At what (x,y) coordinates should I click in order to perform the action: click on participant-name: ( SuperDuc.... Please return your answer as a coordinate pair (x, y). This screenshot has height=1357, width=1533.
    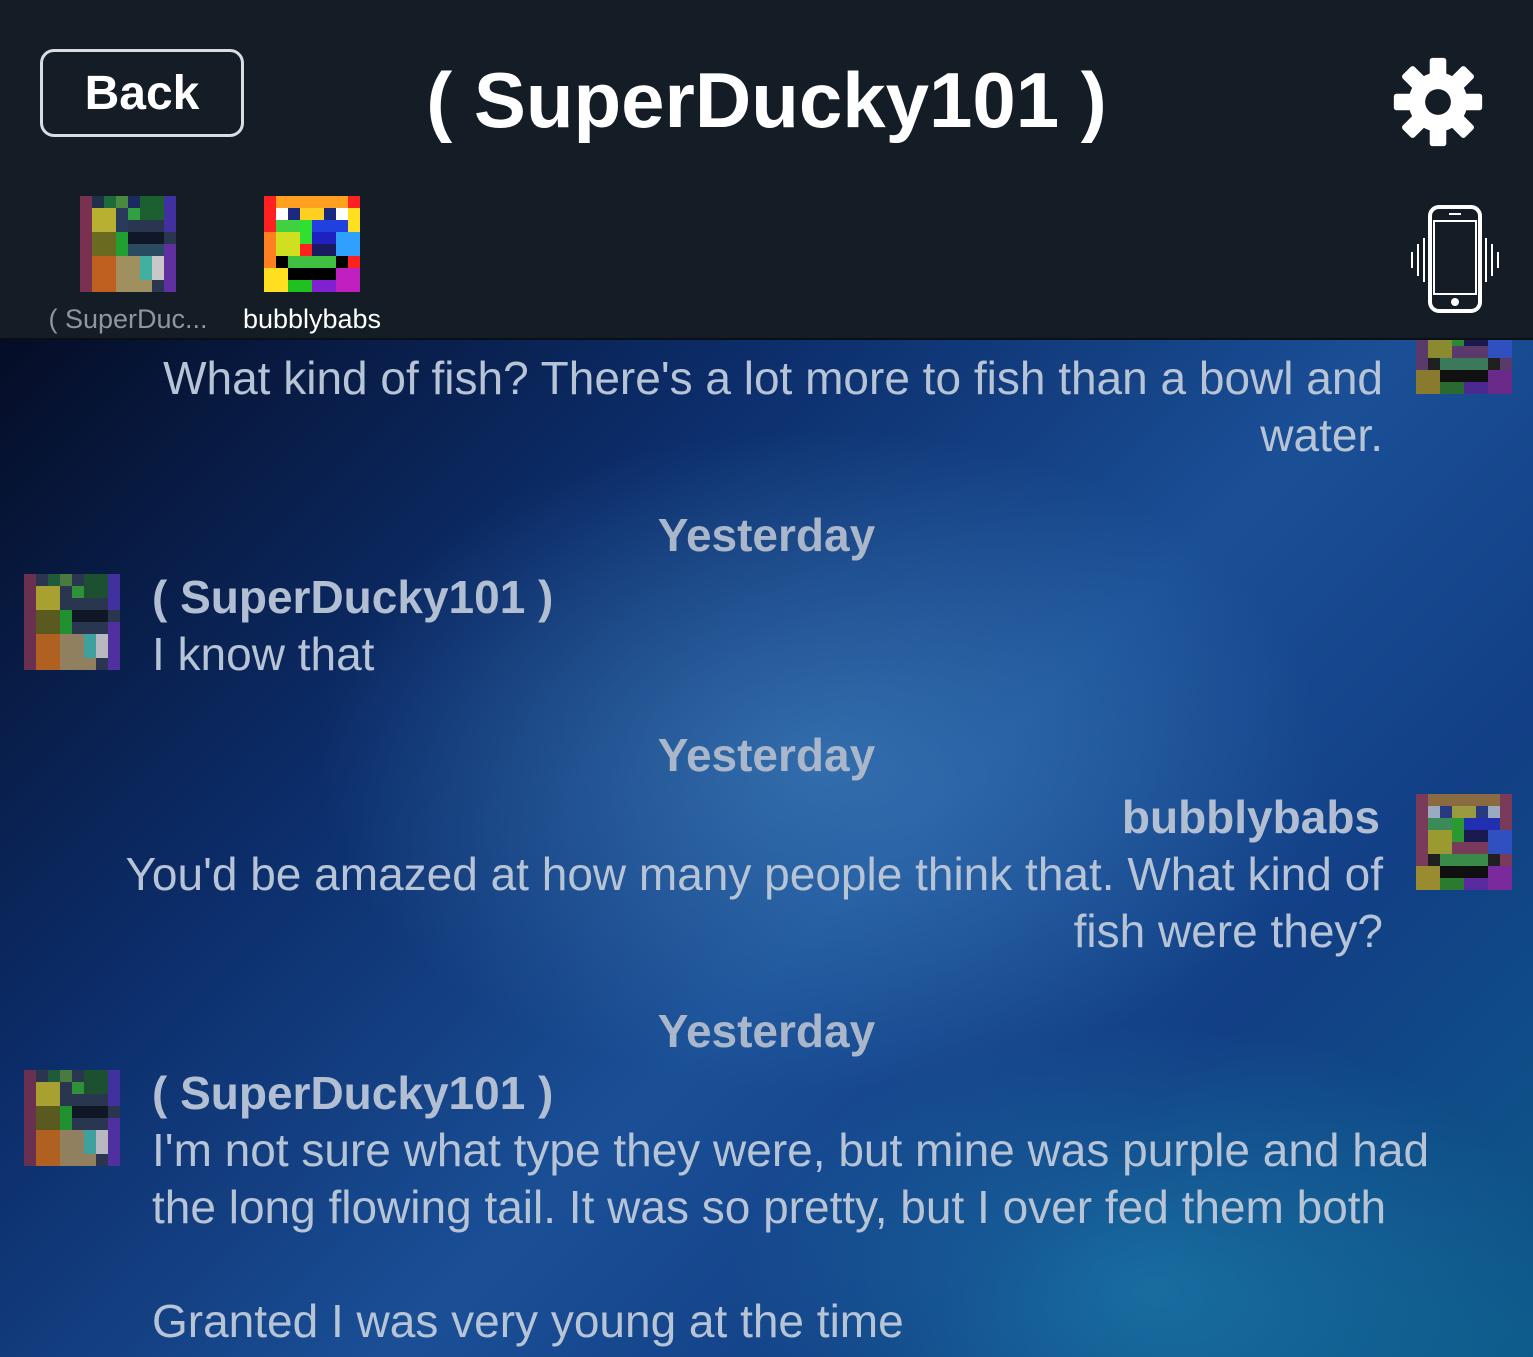
    Looking at the image, I should click on (128, 319).